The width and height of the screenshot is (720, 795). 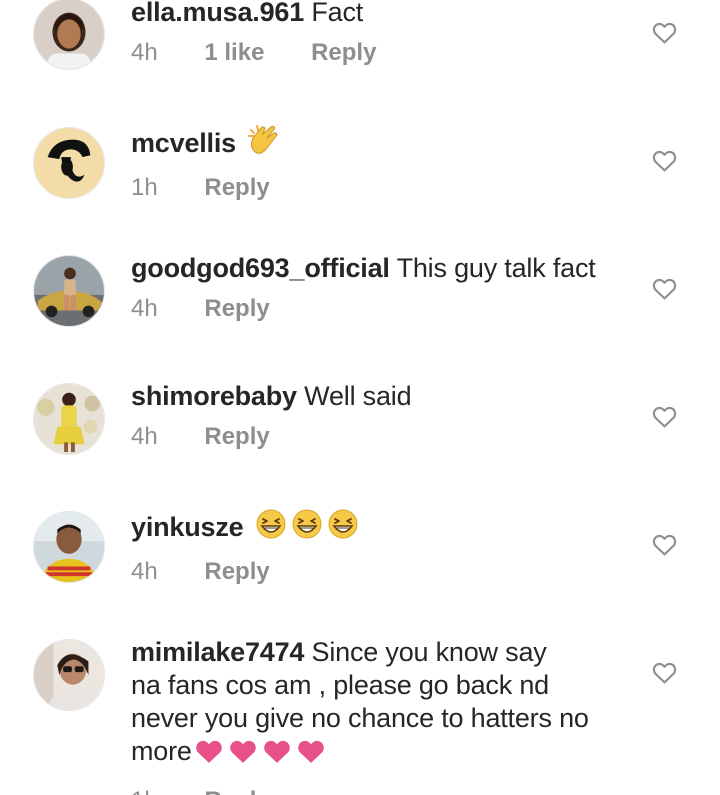 I want to click on woman-portrait-avatar, so click(x=69, y=34).